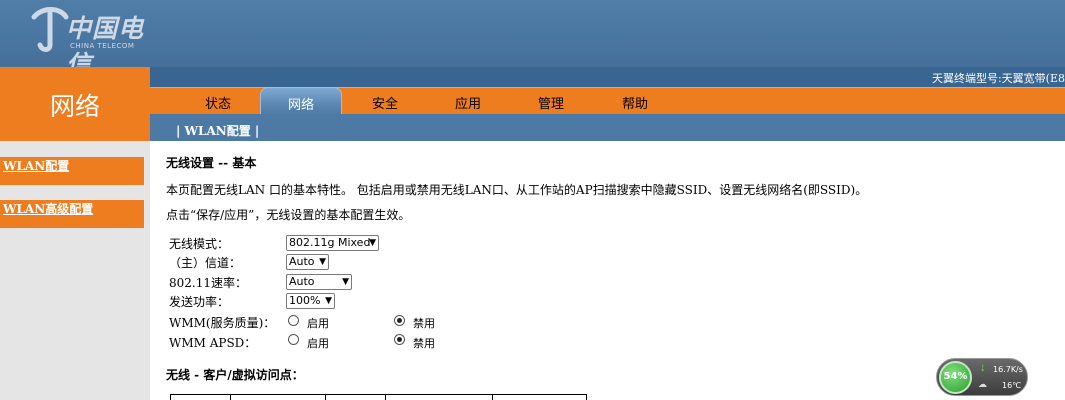 This screenshot has height=400, width=1065. Describe the element at coordinates (378, 397) in the screenshot. I see `ap-table` at that location.